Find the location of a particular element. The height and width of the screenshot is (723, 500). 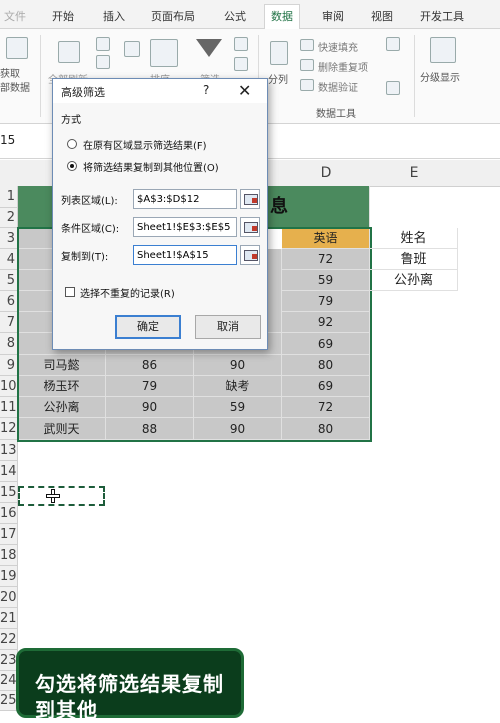

consolidate-icon is located at coordinates (393, 44).